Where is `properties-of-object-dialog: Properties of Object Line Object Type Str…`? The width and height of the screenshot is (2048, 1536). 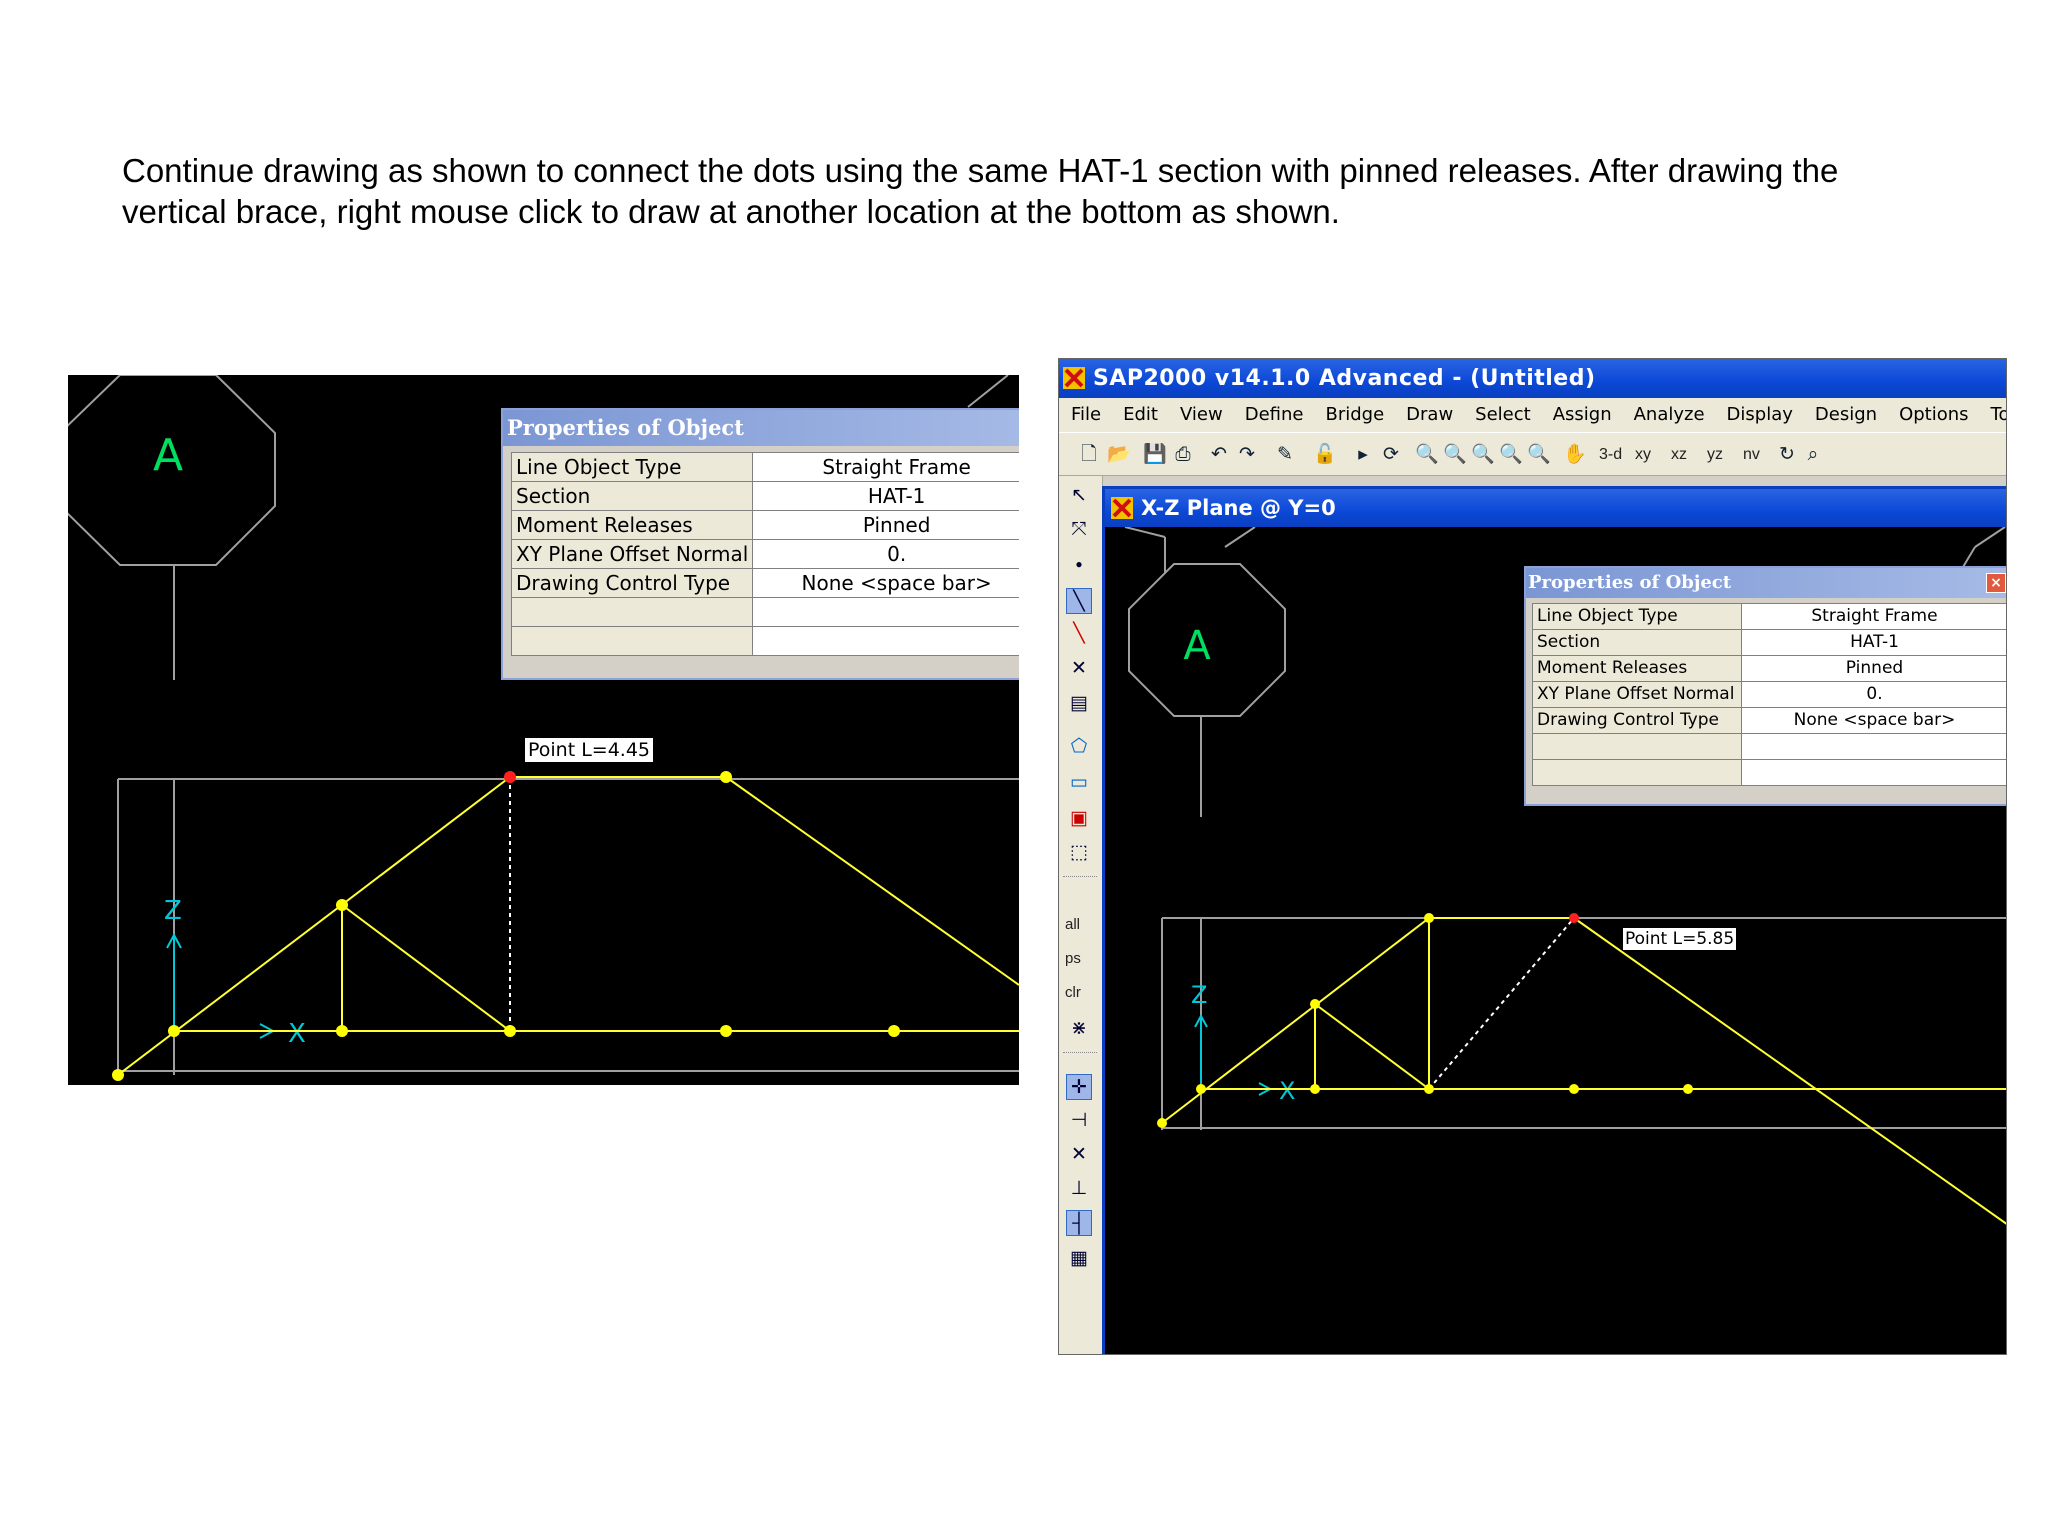 properties-of-object-dialog: Properties of Object Line Object Type Str… is located at coordinates (760, 544).